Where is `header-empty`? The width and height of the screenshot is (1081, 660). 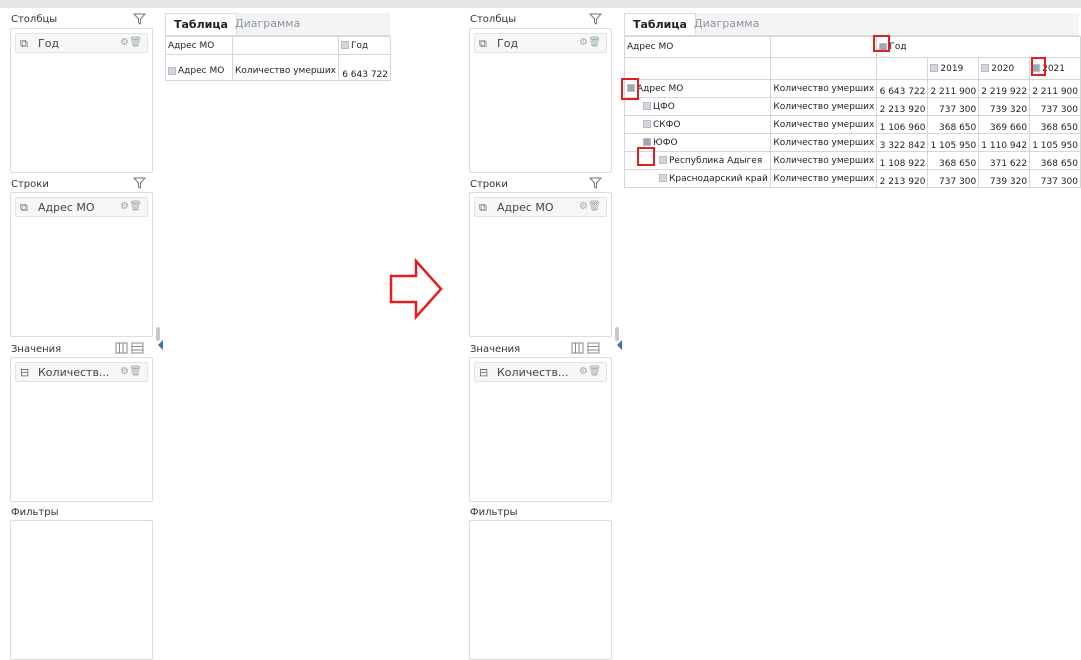 header-empty is located at coordinates (824, 47).